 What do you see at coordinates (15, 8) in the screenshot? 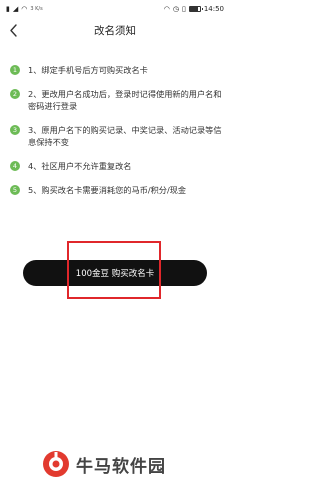
I see `signal-icon: ◢` at bounding box center [15, 8].